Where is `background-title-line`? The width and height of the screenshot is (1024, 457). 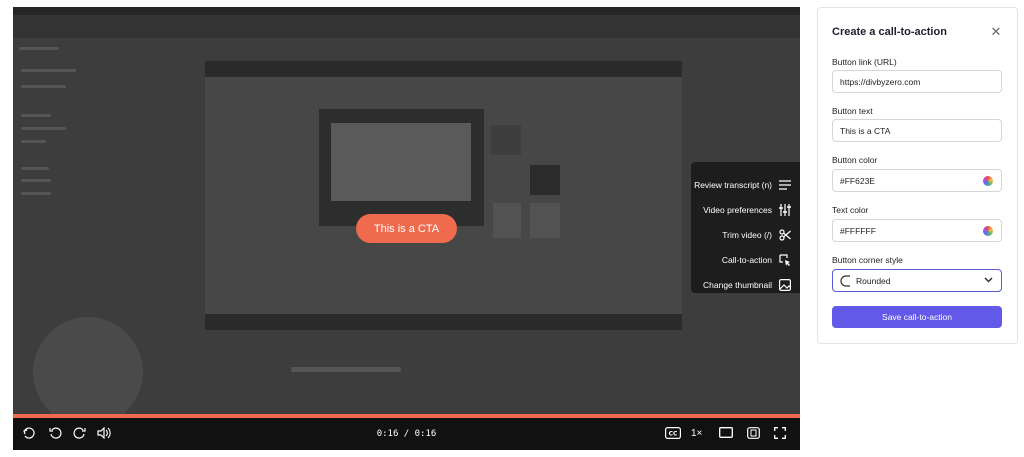
background-title-line is located at coordinates (346, 369).